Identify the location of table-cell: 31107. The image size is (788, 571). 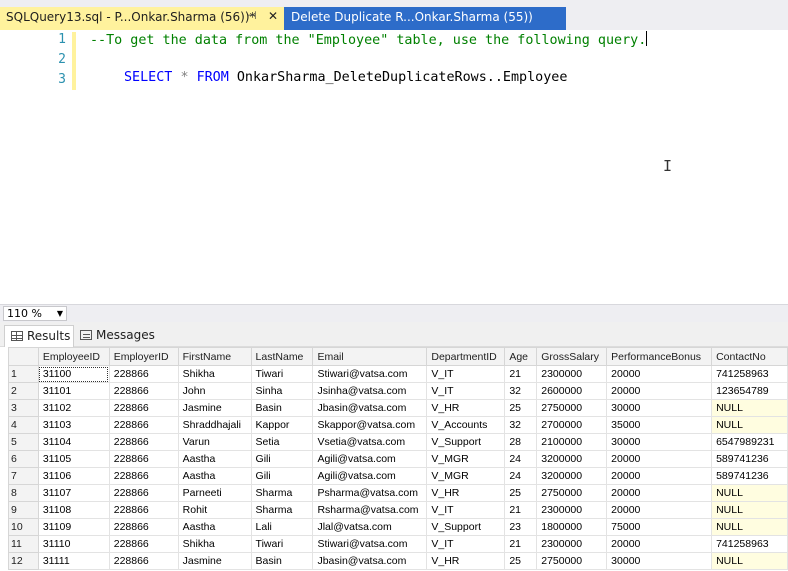
(73, 493).